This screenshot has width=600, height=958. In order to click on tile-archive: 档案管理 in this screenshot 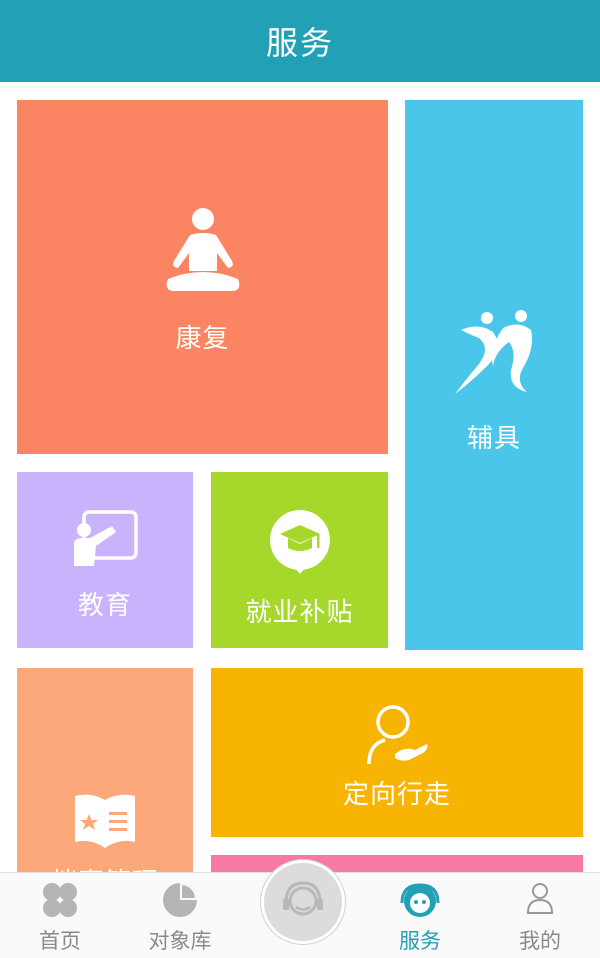, I will do `click(105, 770)`.